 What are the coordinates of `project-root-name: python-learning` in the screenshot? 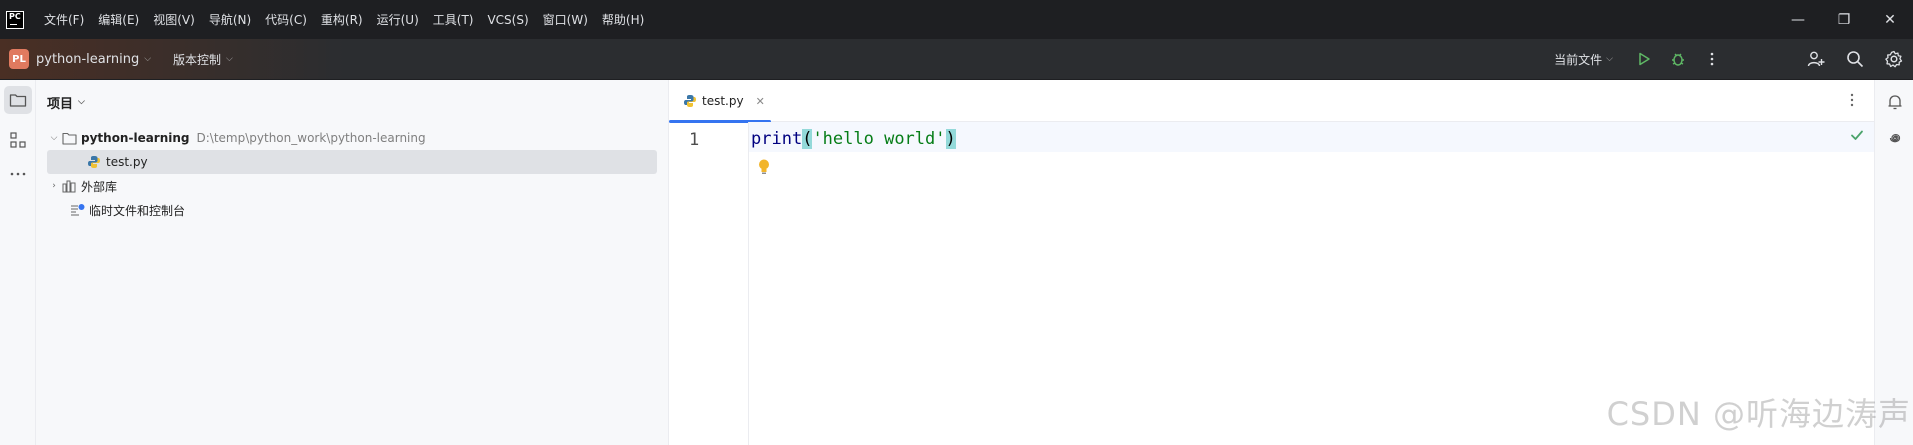 It's located at (135, 138).